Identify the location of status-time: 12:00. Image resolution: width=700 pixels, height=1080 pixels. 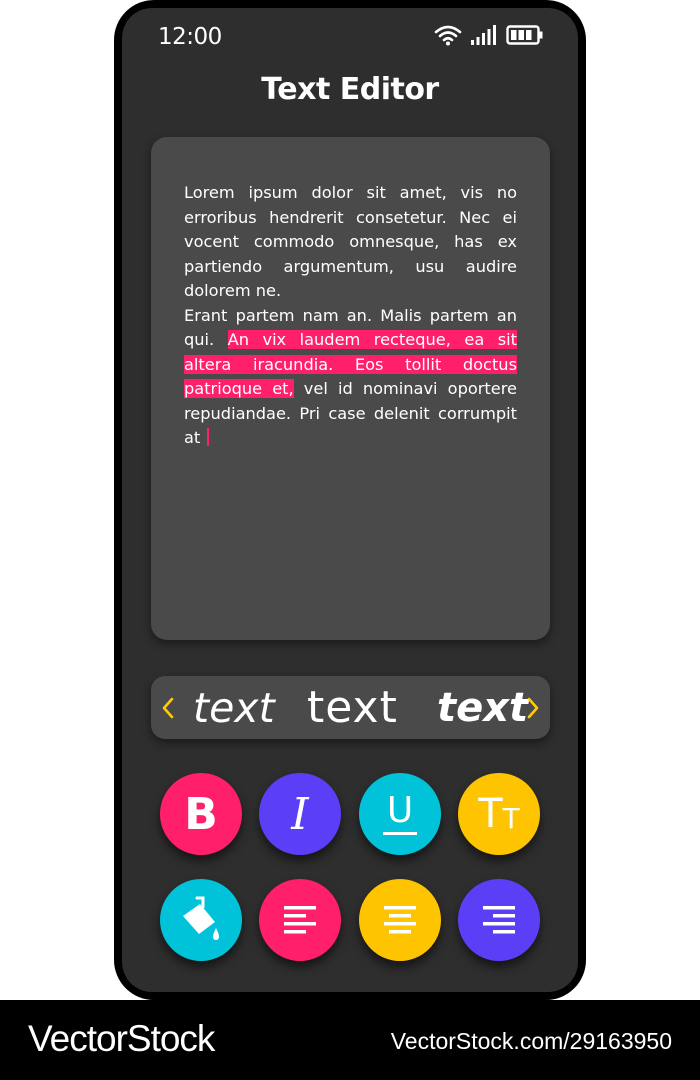
(190, 37).